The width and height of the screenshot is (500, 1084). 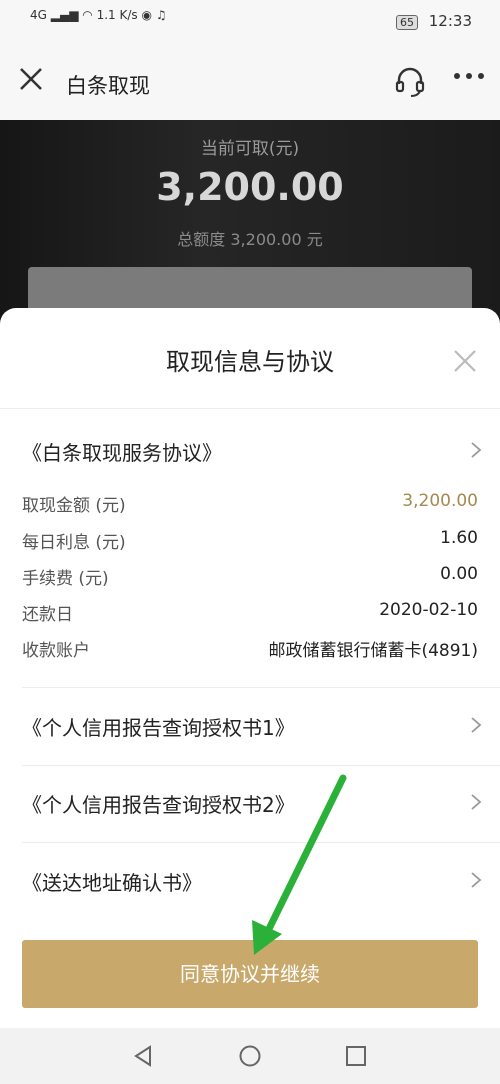 What do you see at coordinates (428, 610) in the screenshot?
I see `detail-value: 2020-02-10` at bounding box center [428, 610].